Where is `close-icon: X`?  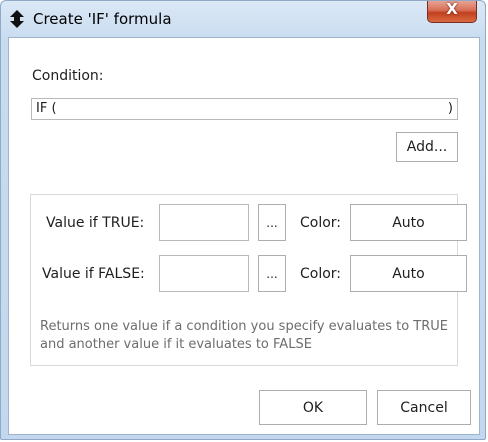
close-icon: X is located at coordinates (452, 9).